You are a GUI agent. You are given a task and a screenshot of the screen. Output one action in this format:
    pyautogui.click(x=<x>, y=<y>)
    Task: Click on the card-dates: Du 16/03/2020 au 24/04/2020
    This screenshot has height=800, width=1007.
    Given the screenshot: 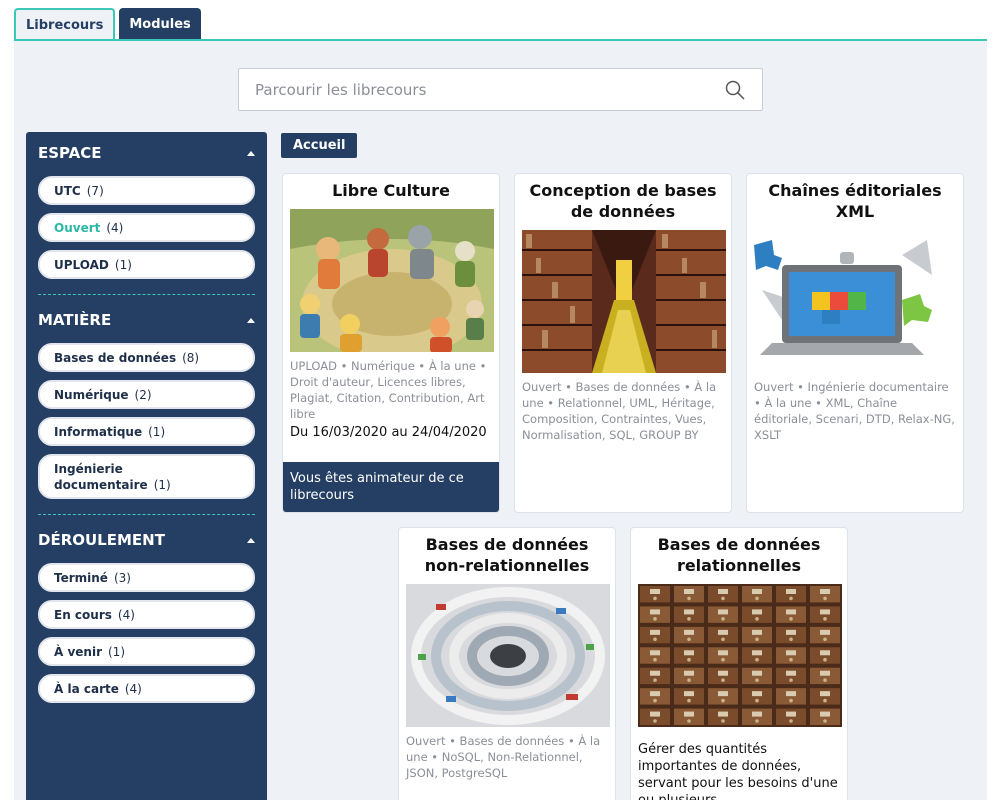 What is the action you would take?
    pyautogui.click(x=388, y=432)
    